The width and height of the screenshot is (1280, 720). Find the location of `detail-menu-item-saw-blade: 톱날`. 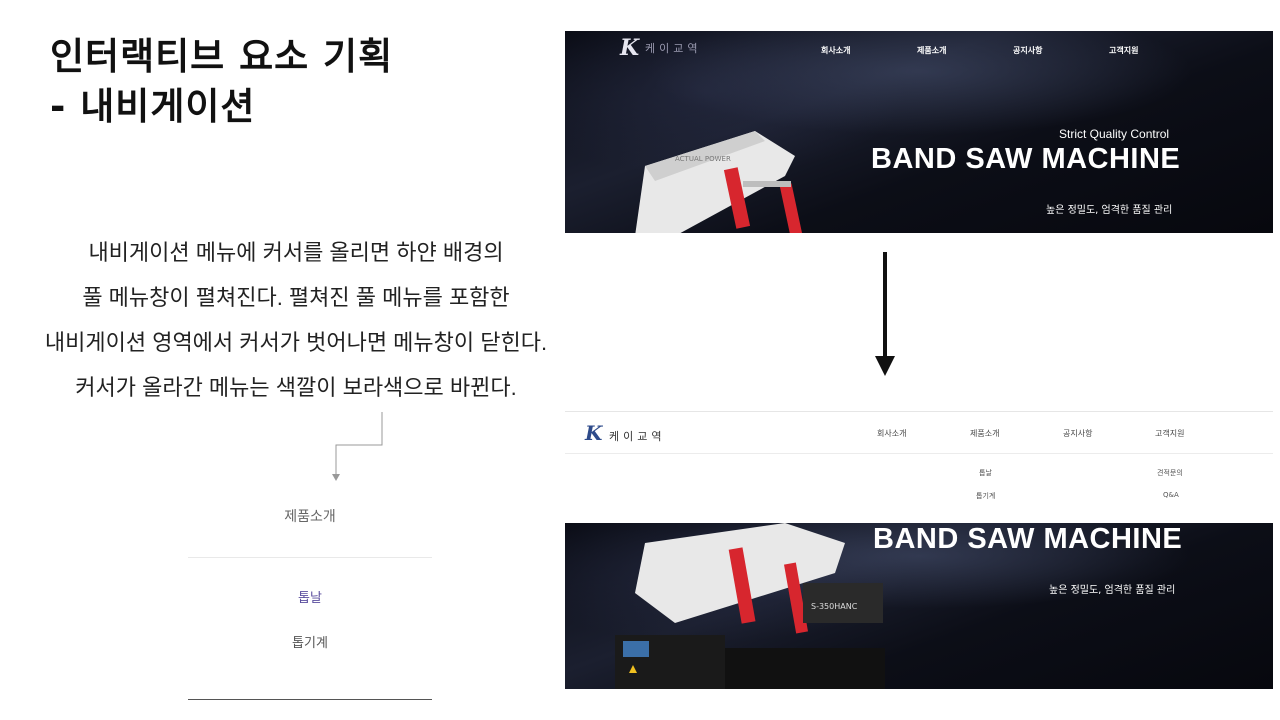

detail-menu-item-saw-blade: 톱날 is located at coordinates (310, 596).